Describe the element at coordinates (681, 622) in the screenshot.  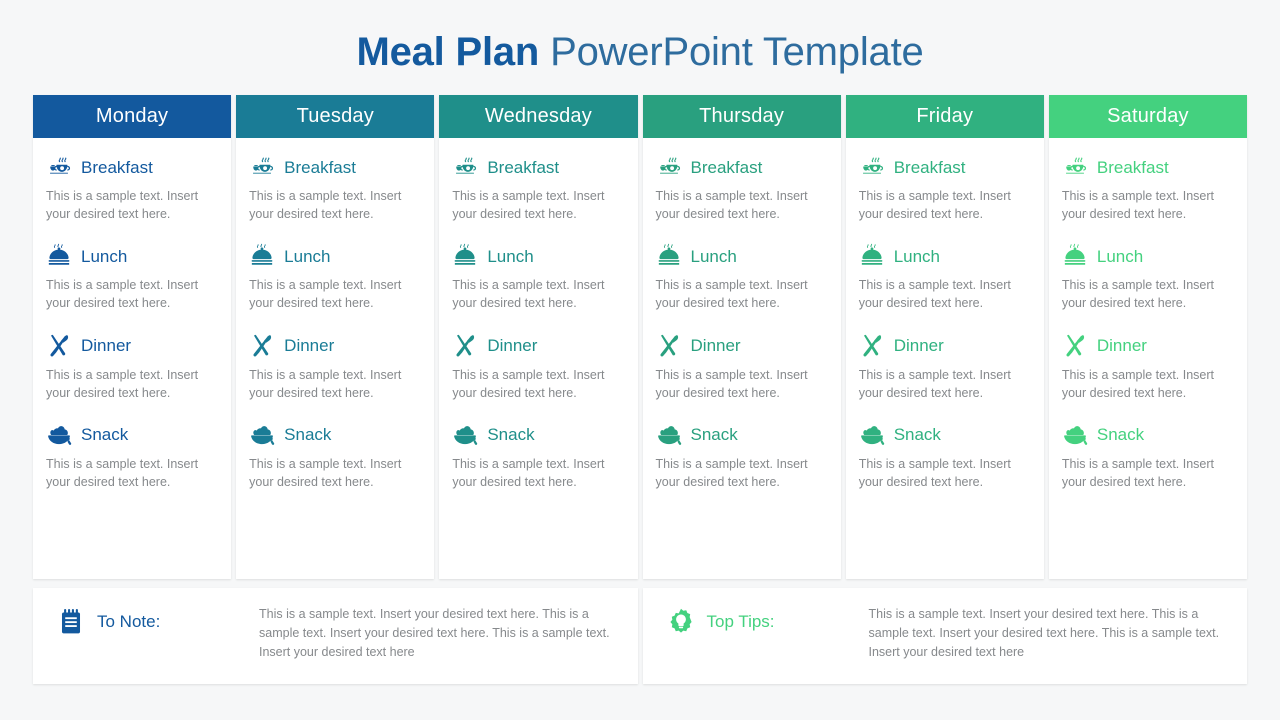
I see `lightbulb-icon` at that location.